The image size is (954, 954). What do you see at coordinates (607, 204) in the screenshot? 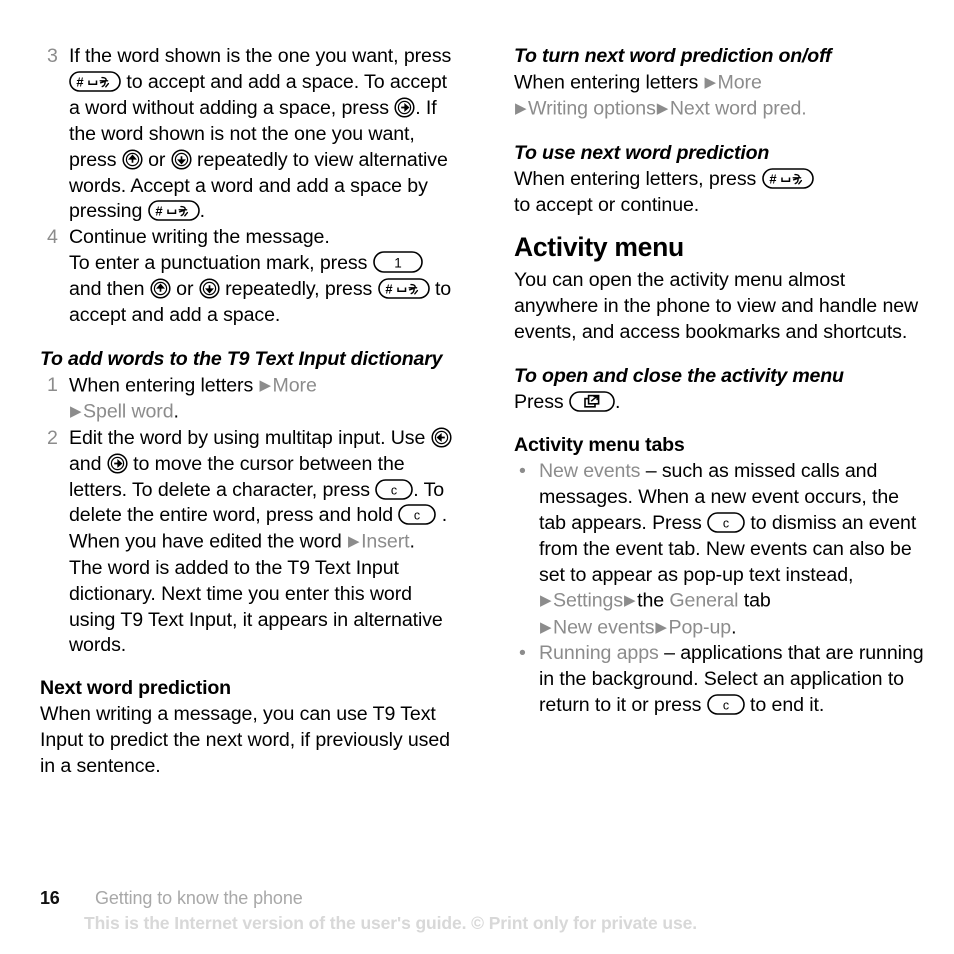
I see `body-text: to accept or continue.` at bounding box center [607, 204].